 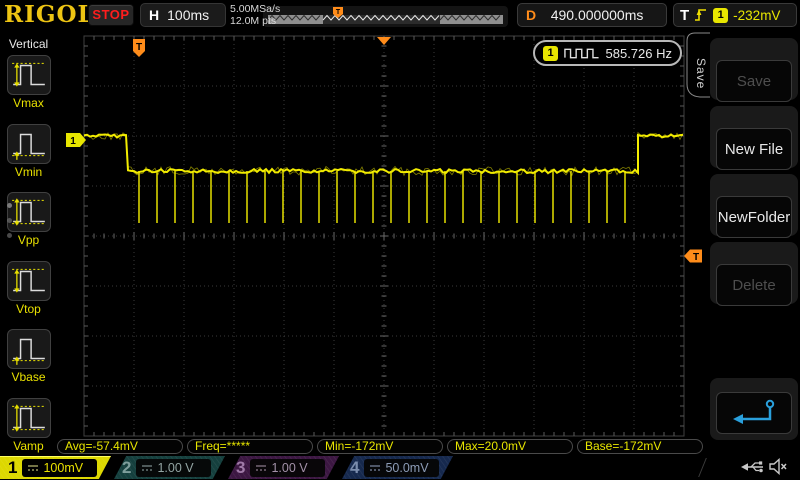 What do you see at coordinates (550, 53) in the screenshot?
I see `counter-source-badge: 1` at bounding box center [550, 53].